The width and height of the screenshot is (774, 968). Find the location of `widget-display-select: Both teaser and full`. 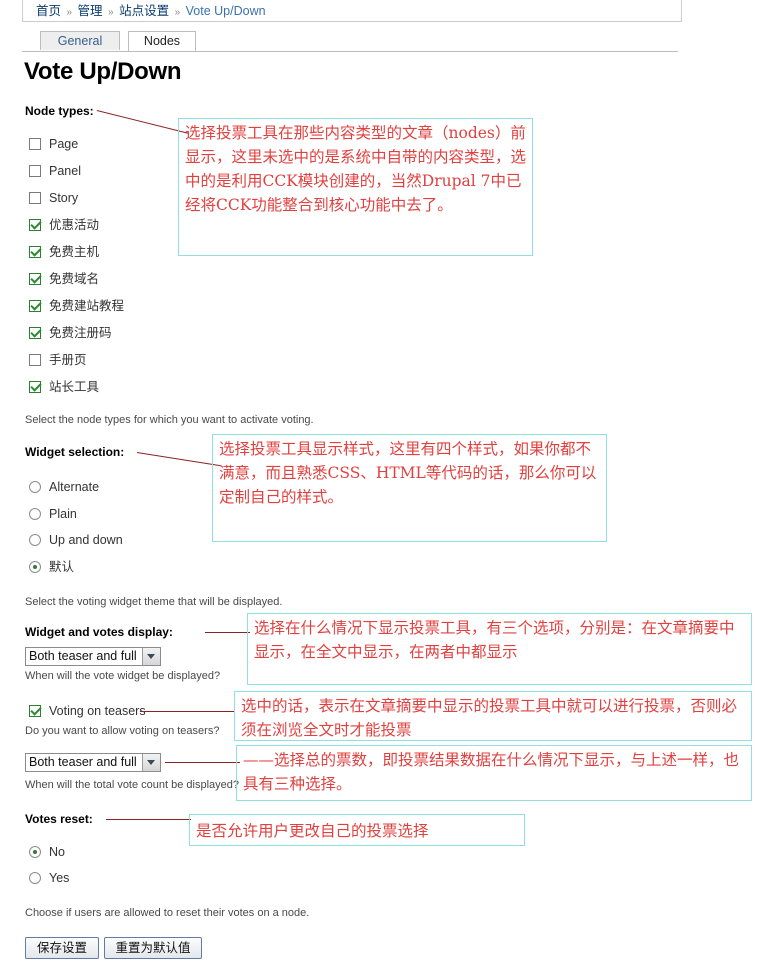

widget-display-select: Both teaser and full is located at coordinates (93, 656).